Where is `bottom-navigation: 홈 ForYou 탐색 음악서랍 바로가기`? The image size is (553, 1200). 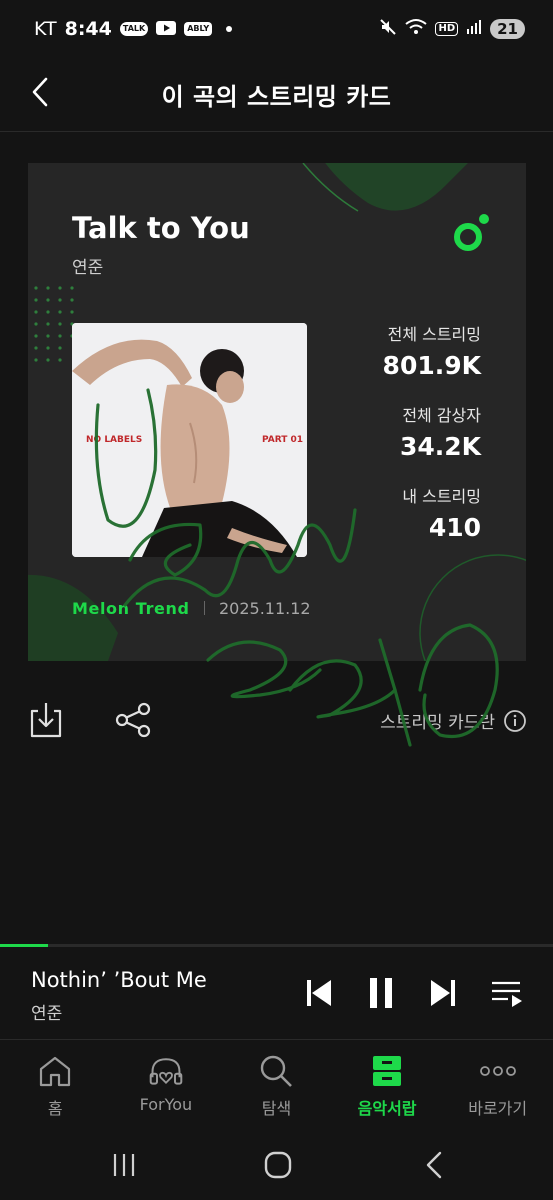
bottom-navigation: 홈 ForYou 탐색 음악서랍 바로가기 is located at coordinates (276, 1086).